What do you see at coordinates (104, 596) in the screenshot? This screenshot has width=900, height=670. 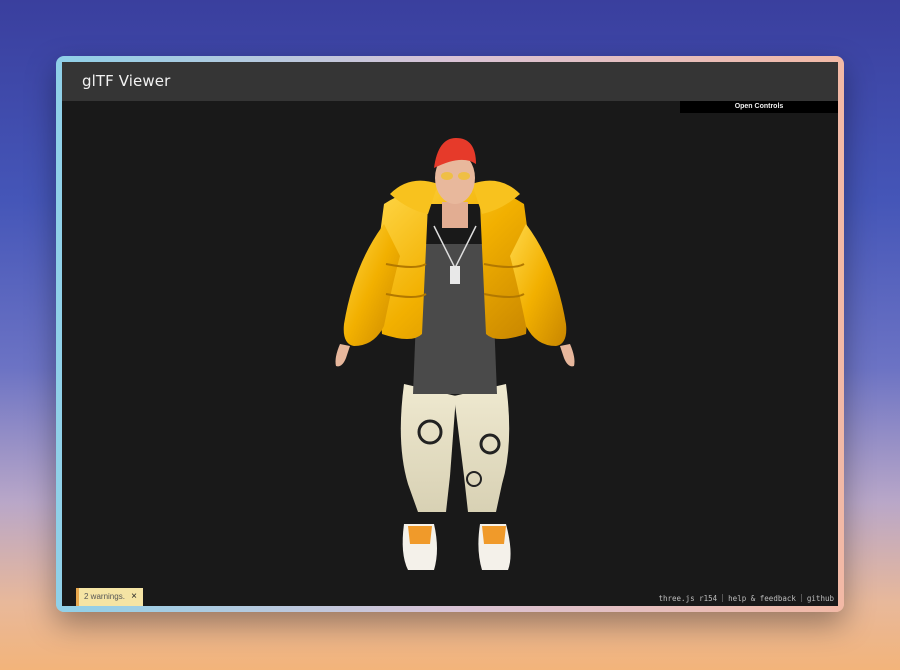 I see `warnings-text: 2 warnings.` at bounding box center [104, 596].